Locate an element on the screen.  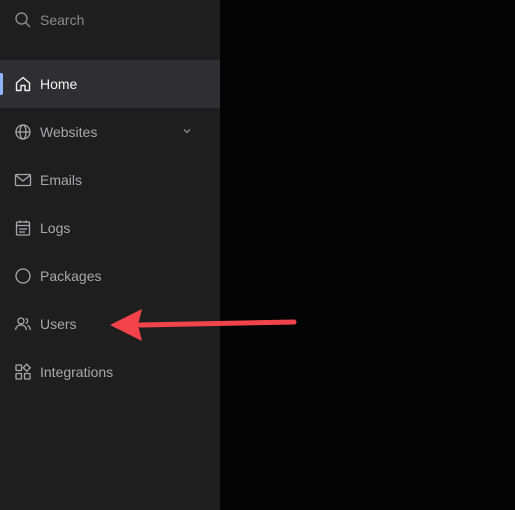
home-icon is located at coordinates (23, 84).